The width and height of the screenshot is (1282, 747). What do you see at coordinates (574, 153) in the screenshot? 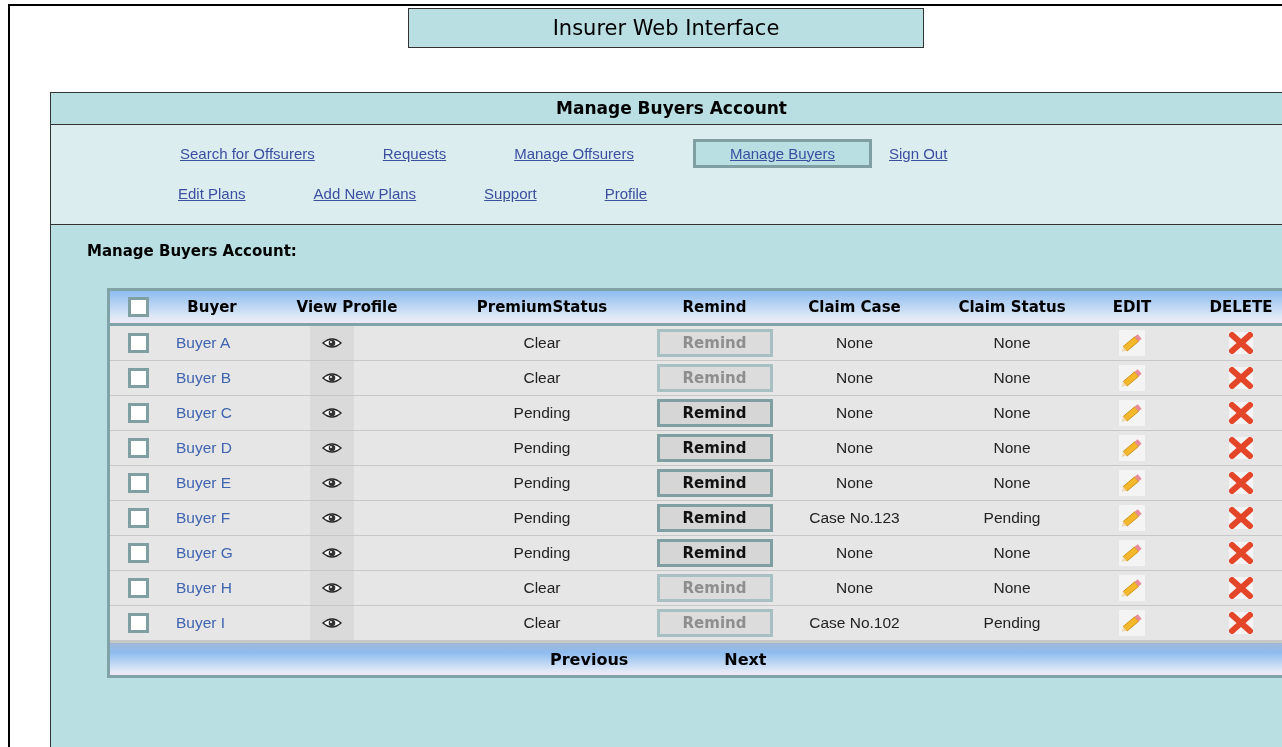
I see `nav-link: Manage Offsurers` at bounding box center [574, 153].